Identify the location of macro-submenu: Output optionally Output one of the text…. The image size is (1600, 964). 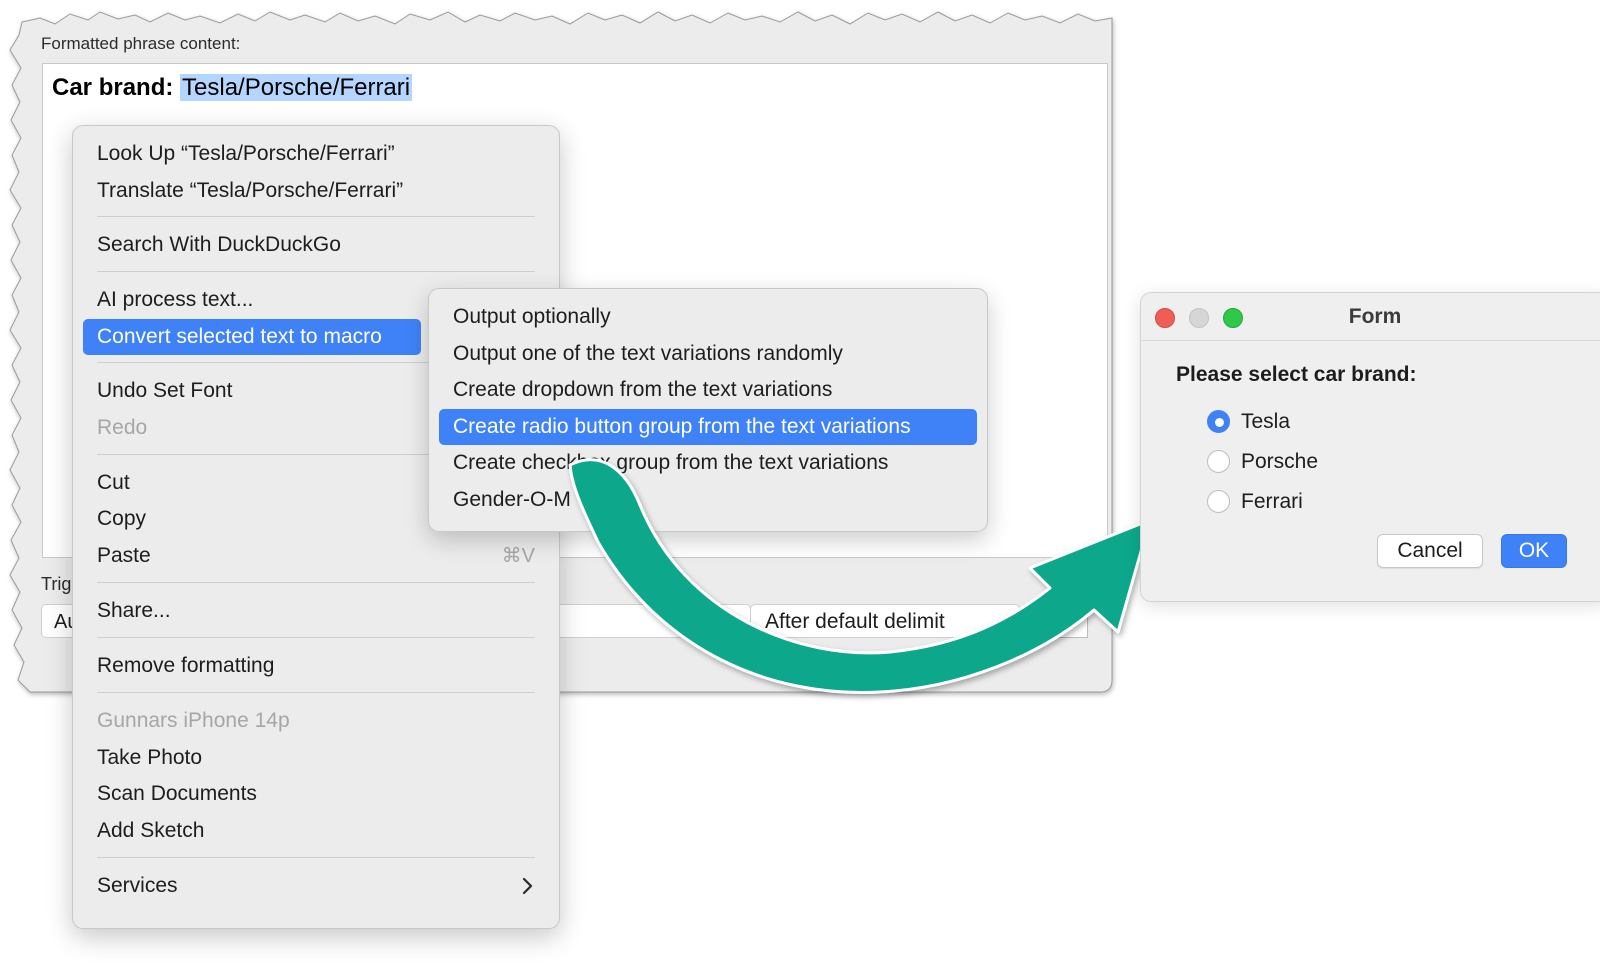
(708, 410).